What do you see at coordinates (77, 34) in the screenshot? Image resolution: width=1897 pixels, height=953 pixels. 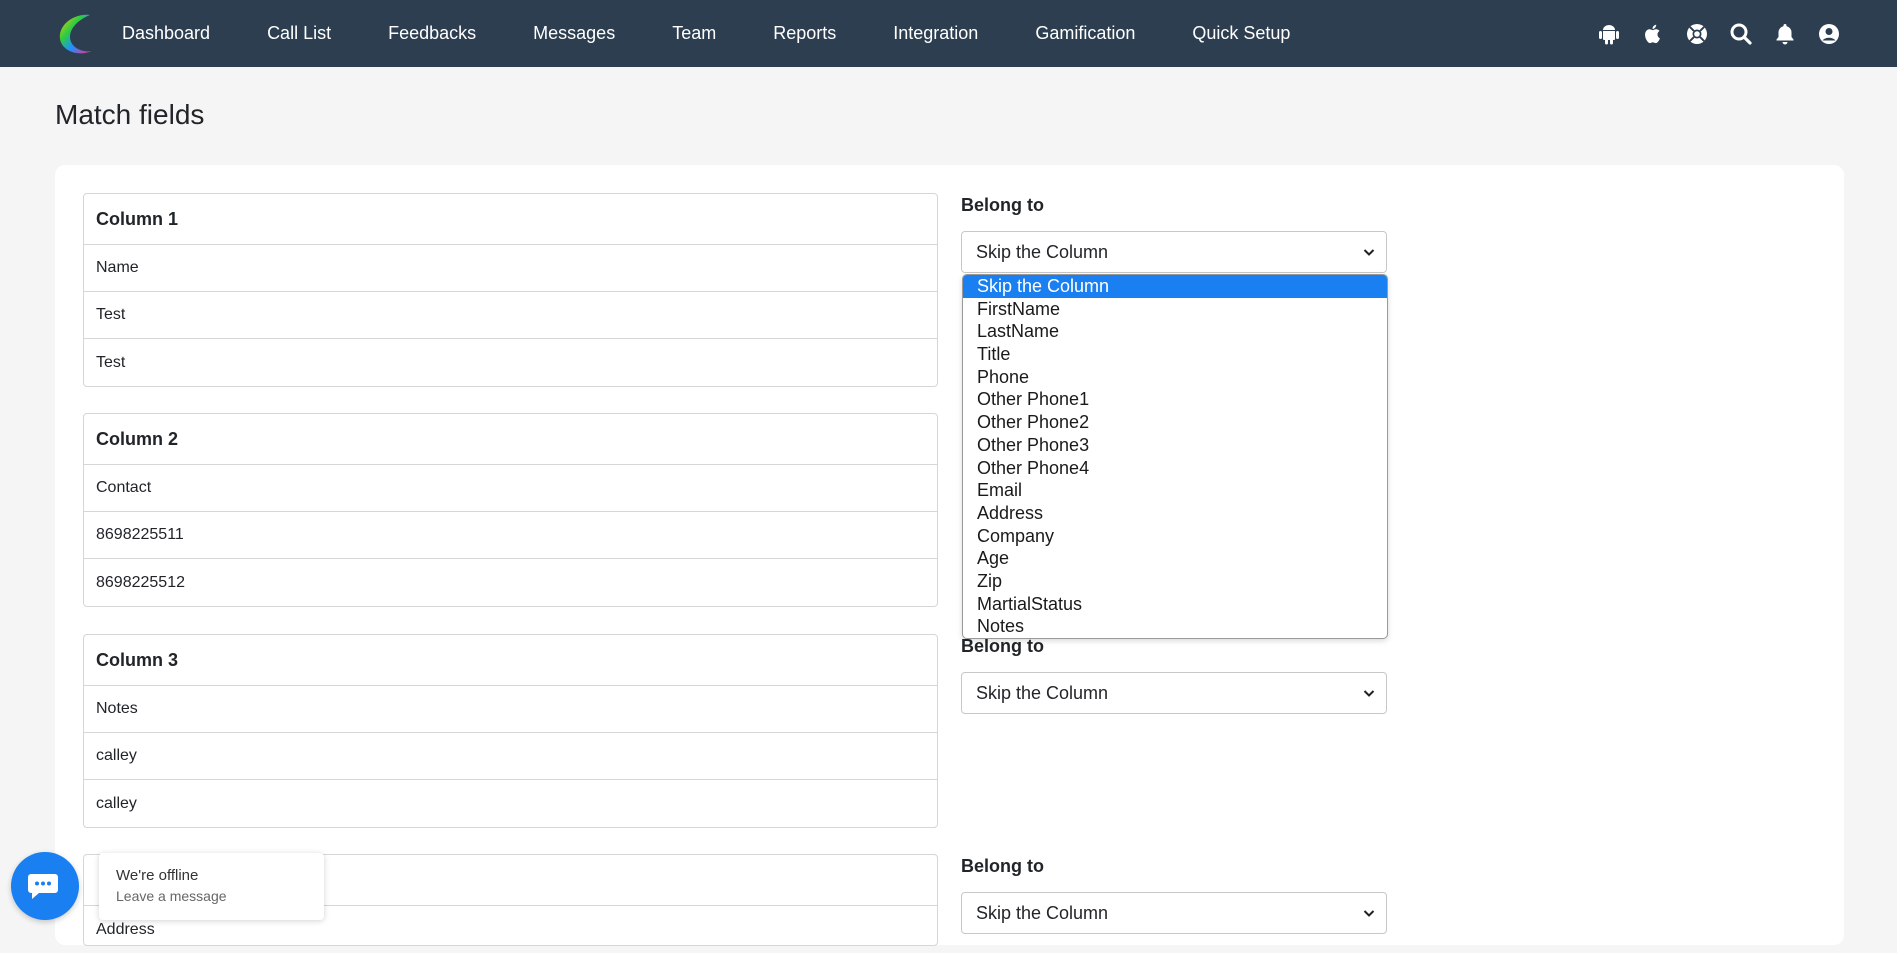 I see `app-logo` at bounding box center [77, 34].